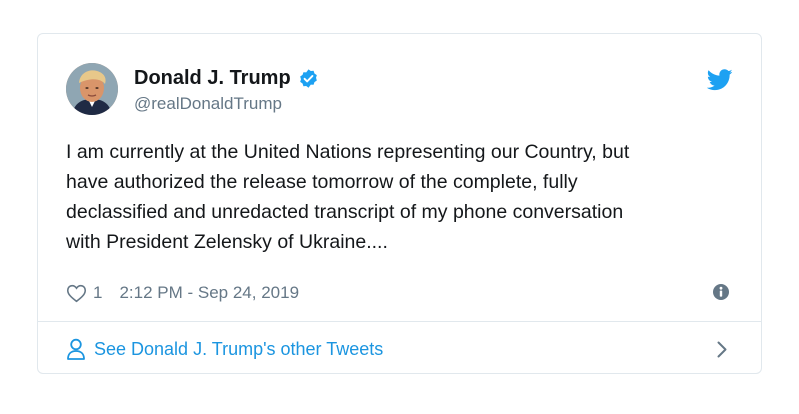  Describe the element at coordinates (76, 293) in the screenshot. I see `heart-icon` at that location.